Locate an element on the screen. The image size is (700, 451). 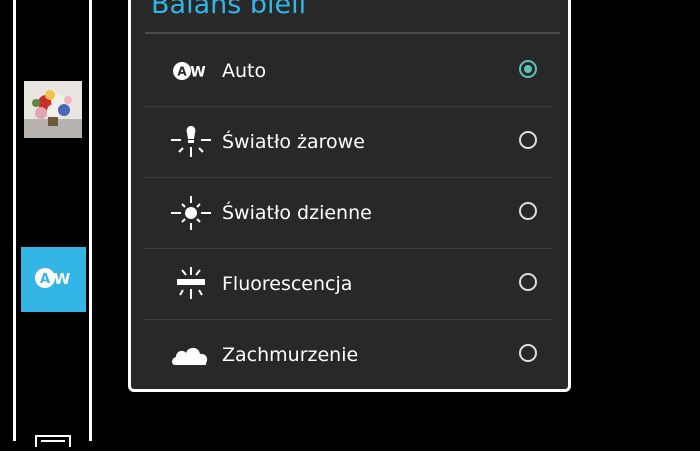
option-label: Fluorescencja is located at coordinates (287, 284).